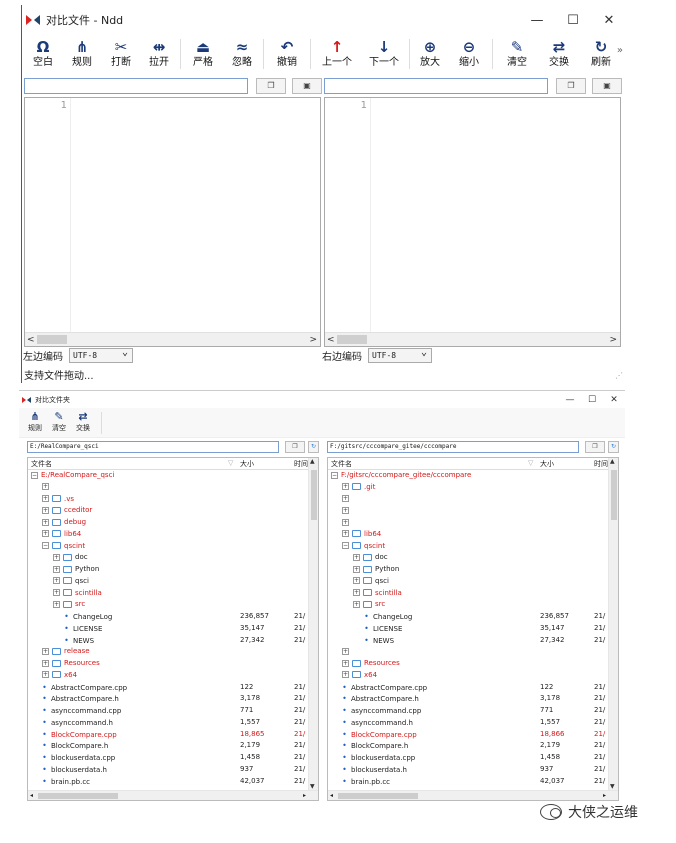 This screenshot has height=843, width=676. Describe the element at coordinates (172, 222) in the screenshot. I see `left-editor: 1 < >` at that location.